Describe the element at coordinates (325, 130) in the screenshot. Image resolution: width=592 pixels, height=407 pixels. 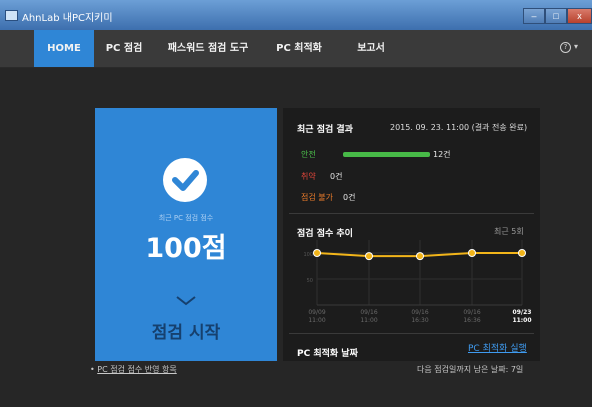
I see `results-title: 최근 점검 결과` at that location.